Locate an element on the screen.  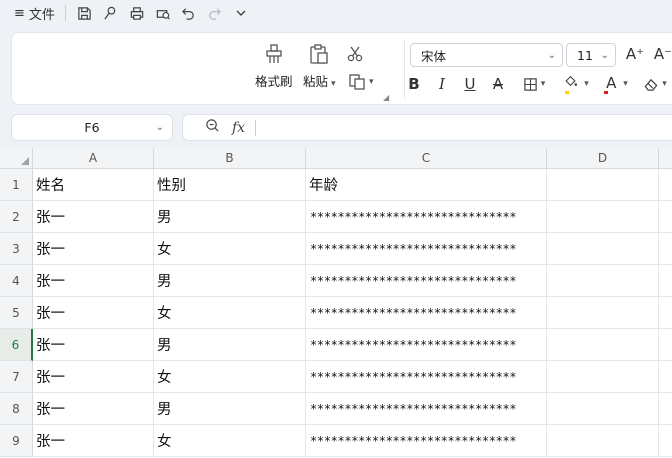
font-color-button: A ▾ is located at coordinates (615, 84).